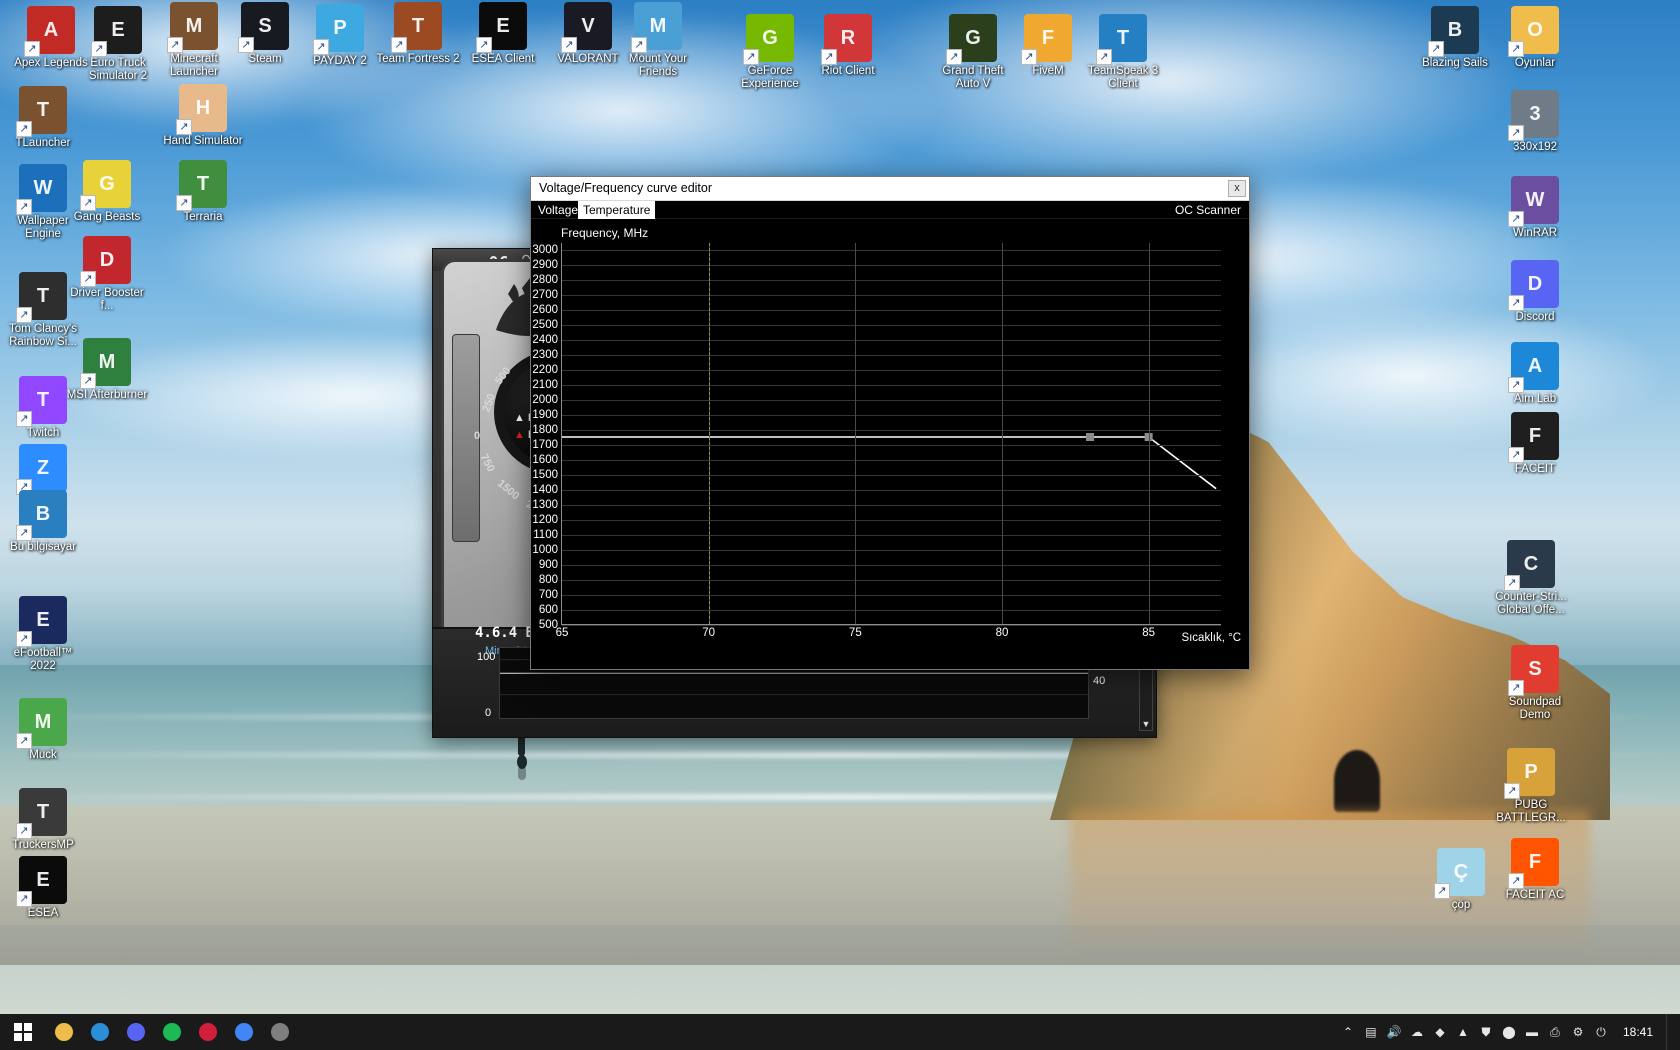 The width and height of the screenshot is (1680, 1050). I want to click on desktop-icon-winrar: W ↗ WinRAR, so click(1535, 208).